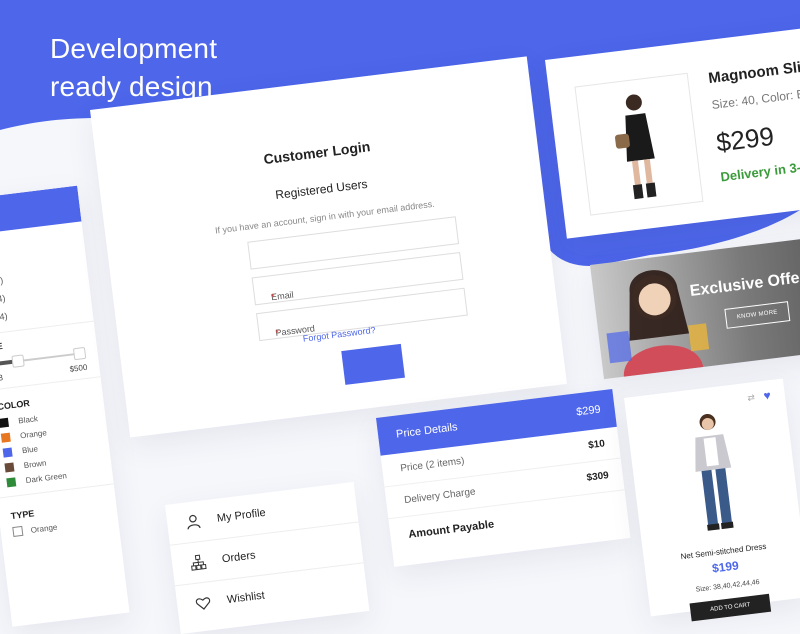 The width and height of the screenshot is (800, 634). Describe the element at coordinates (194, 522) in the screenshot. I see `user-icon` at that location.